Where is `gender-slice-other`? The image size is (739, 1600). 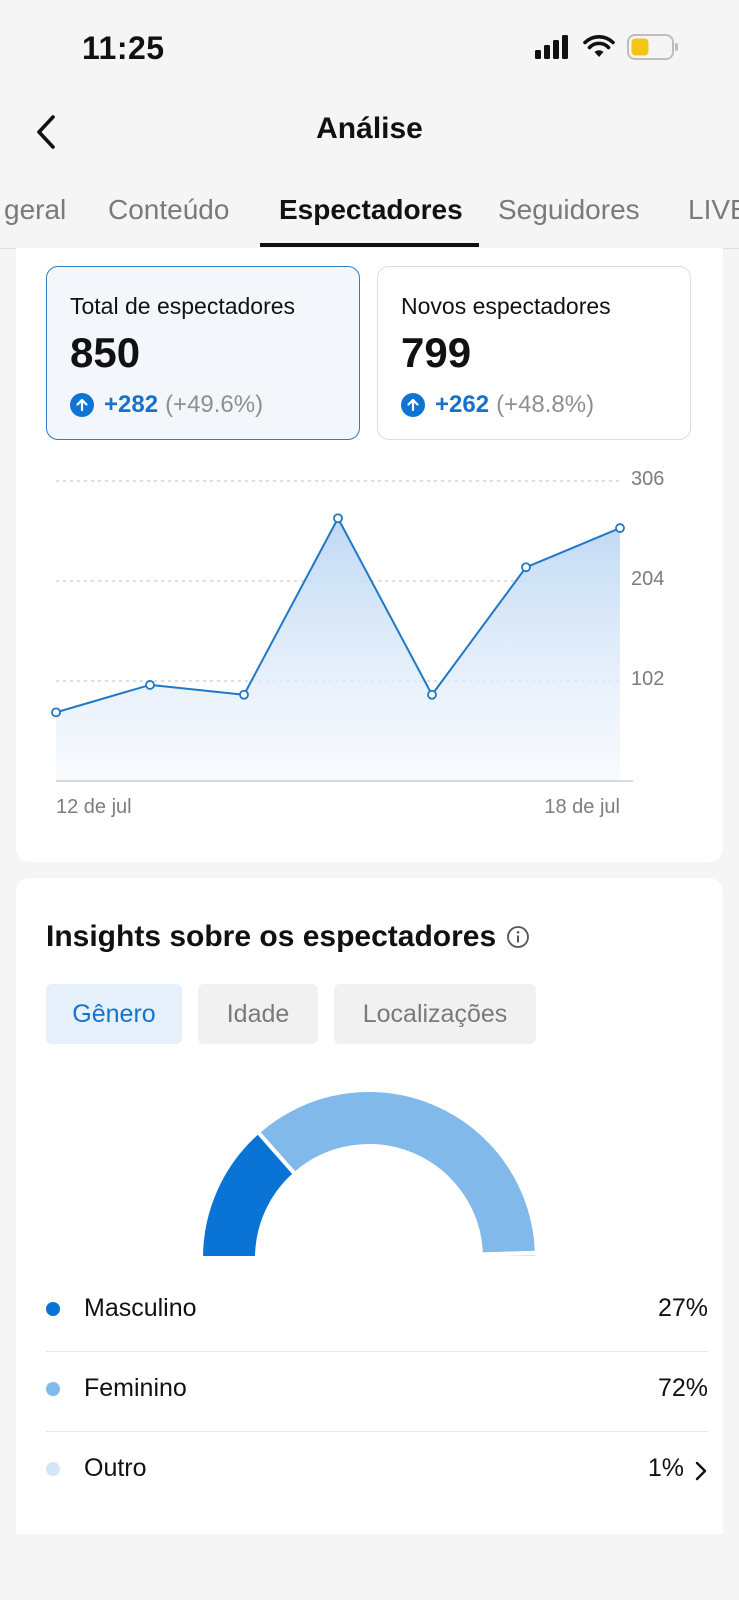
gender-slice-other is located at coordinates (508, 1255).